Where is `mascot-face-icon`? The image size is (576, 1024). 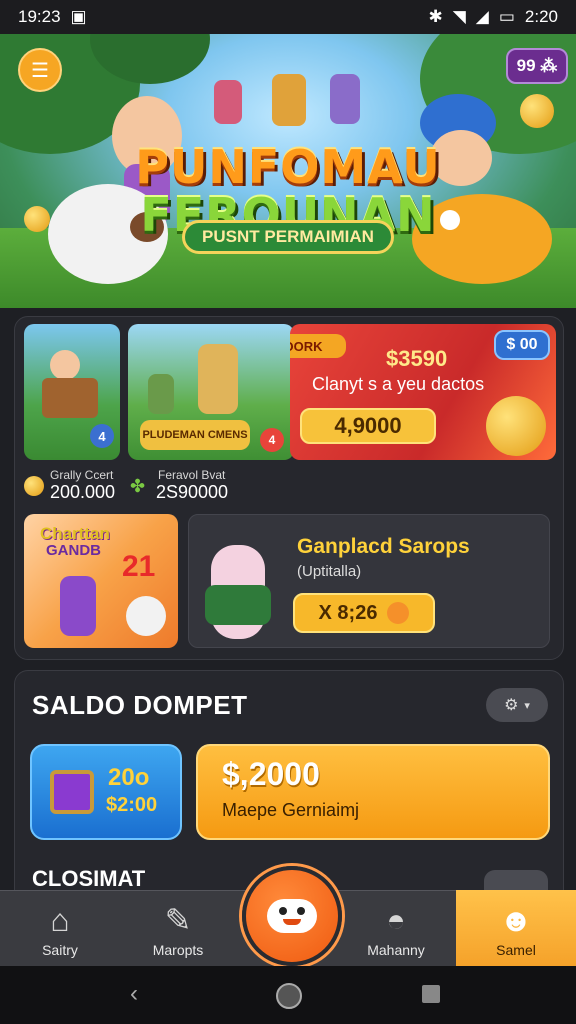
mascot-face-icon is located at coordinates (292, 916).